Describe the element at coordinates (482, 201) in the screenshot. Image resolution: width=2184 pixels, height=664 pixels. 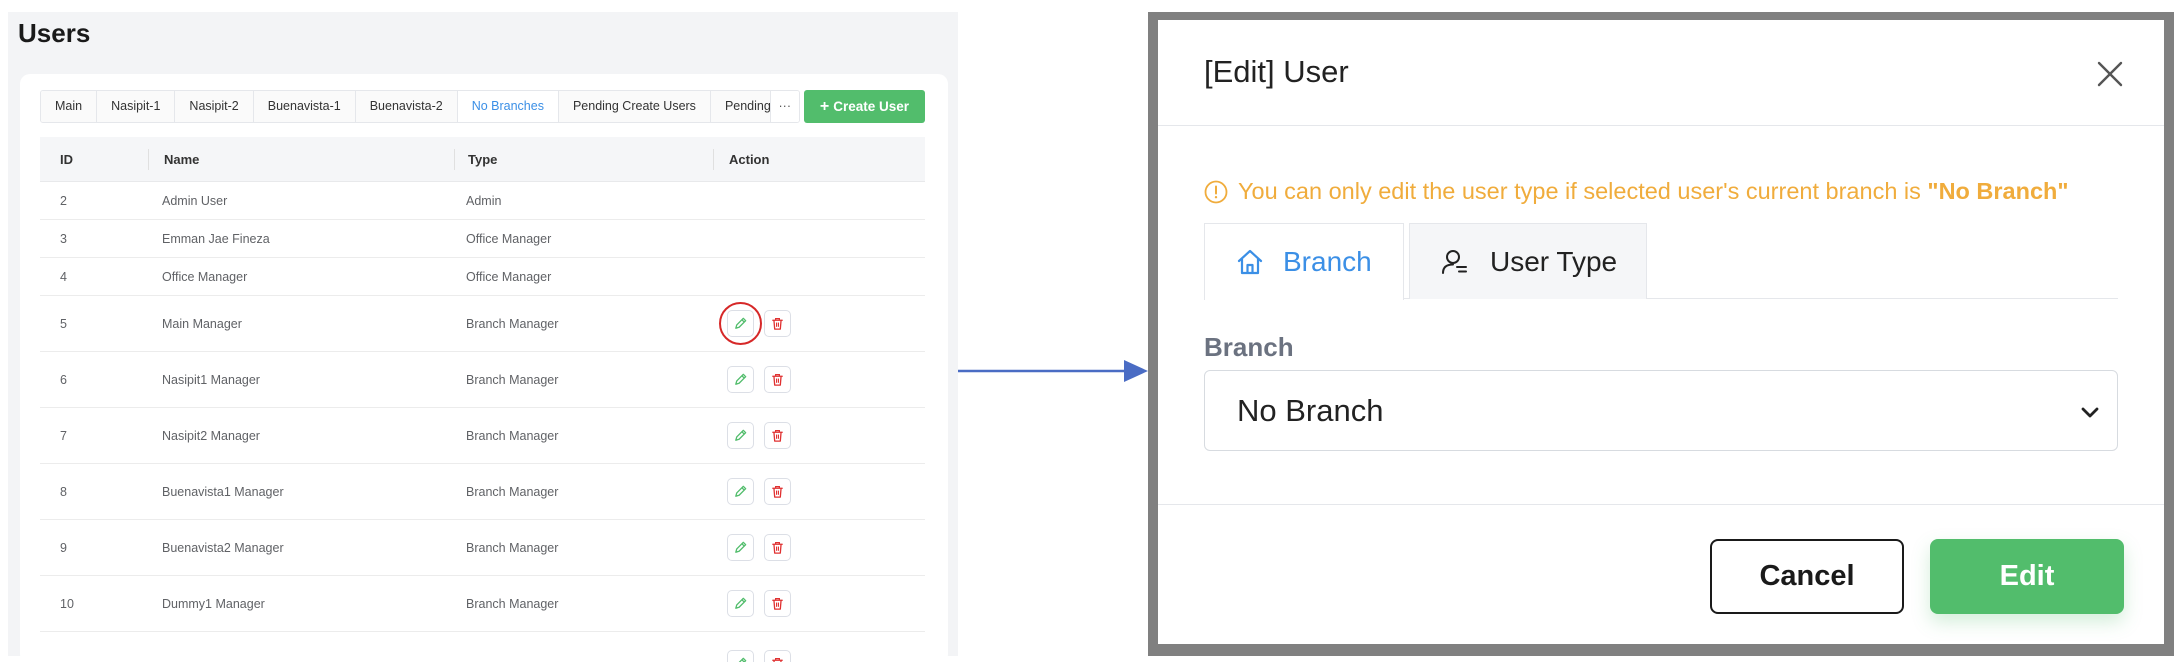
I see `table-row: 2 Admin User Admin` at that location.